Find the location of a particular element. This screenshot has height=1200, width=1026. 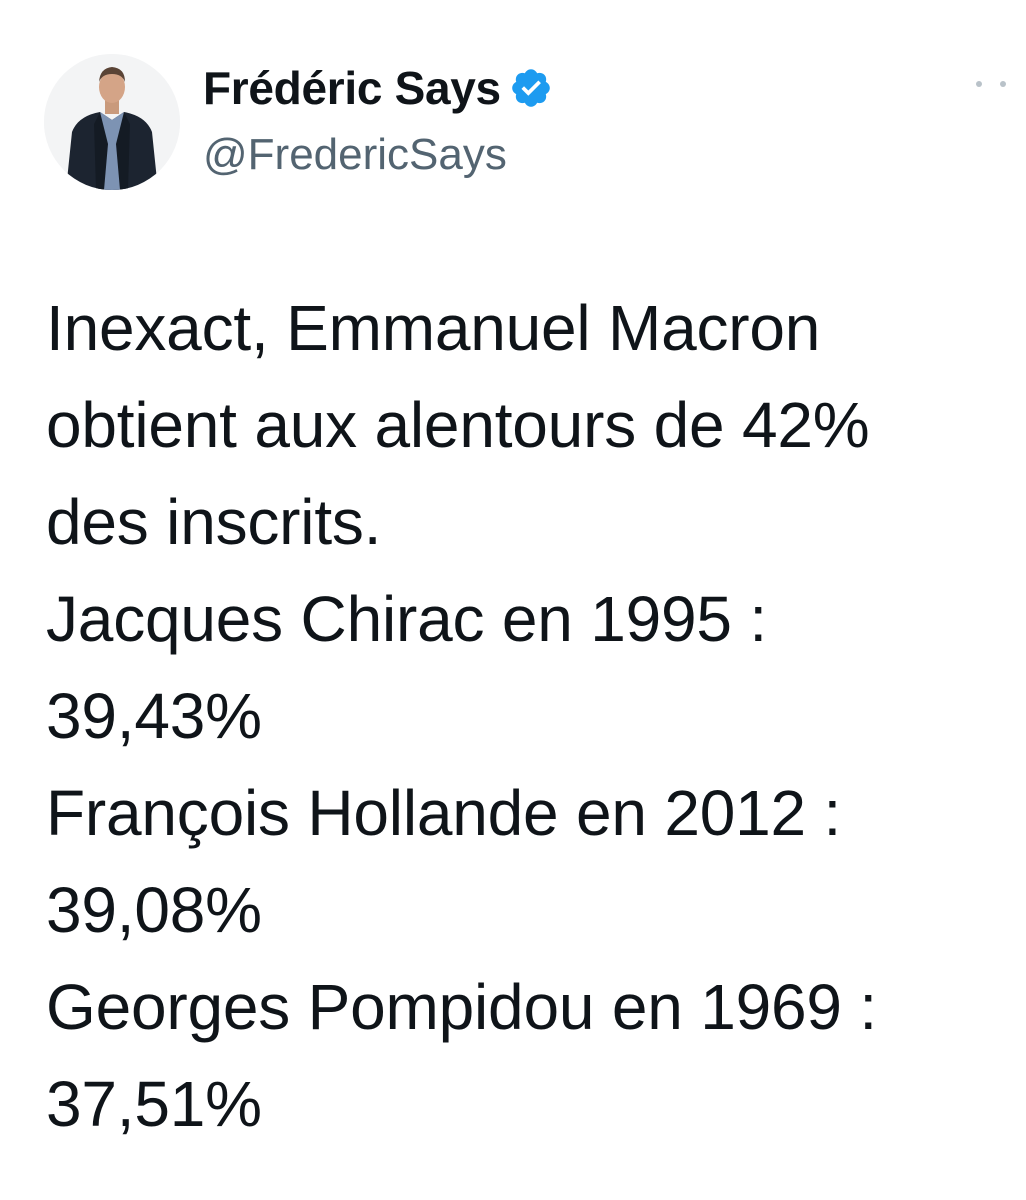

tweet-text-line: obtient aux alentours de 42% is located at coordinates (458, 425).